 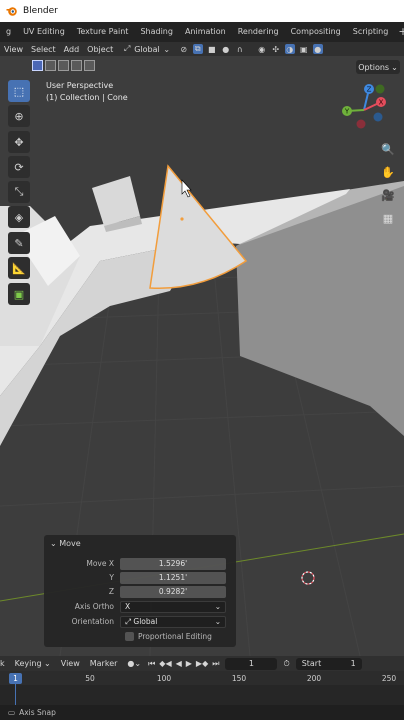 I want to click on tab-scripting: Scripting, so click(x=371, y=32).